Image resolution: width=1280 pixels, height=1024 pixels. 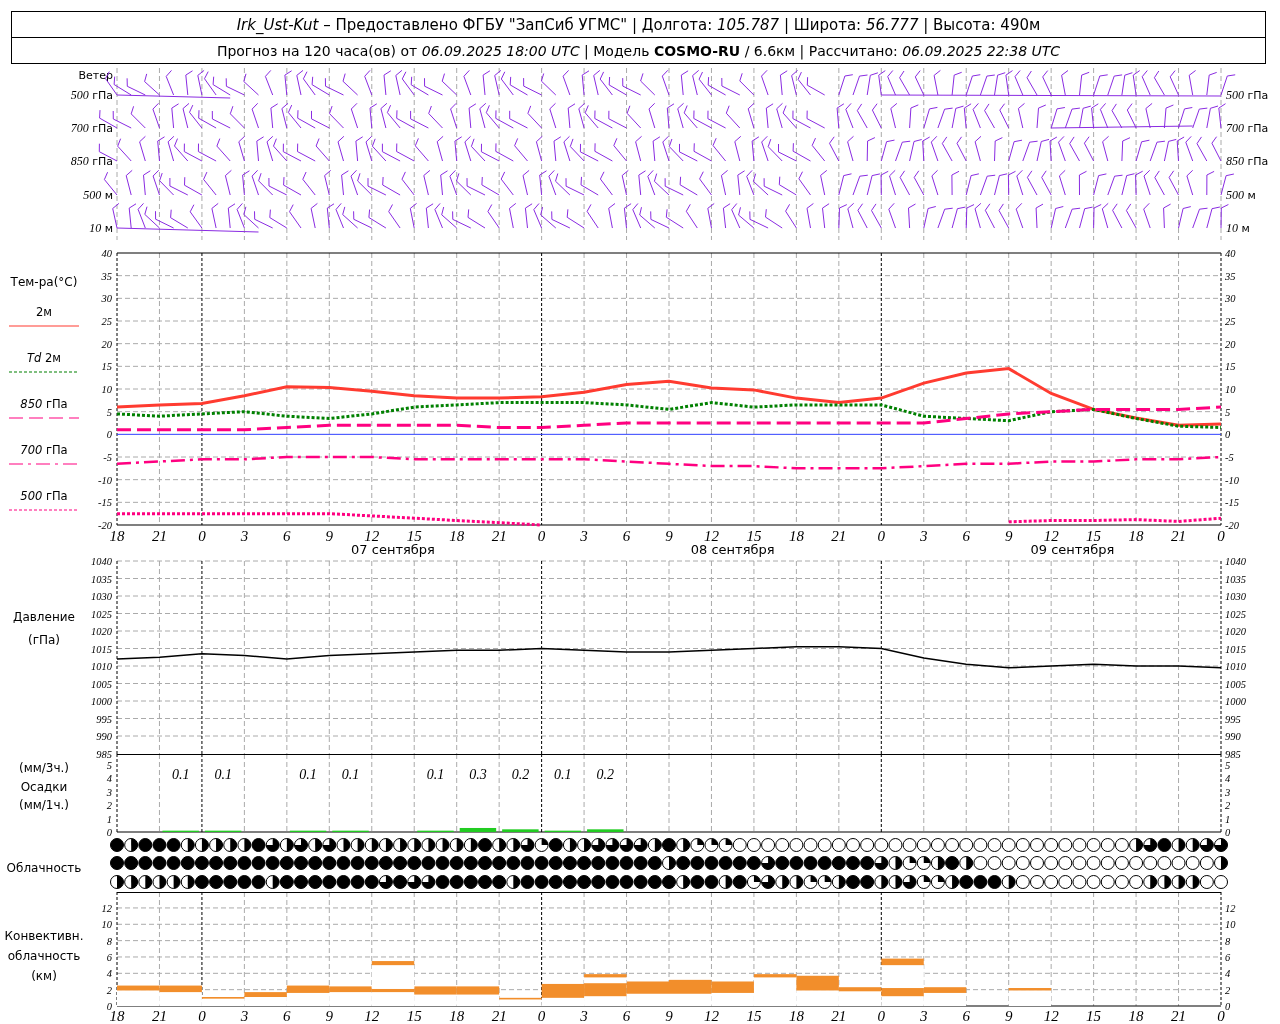 What do you see at coordinates (44, 787) in the screenshot?
I see `panel-title: Осадки` at bounding box center [44, 787].